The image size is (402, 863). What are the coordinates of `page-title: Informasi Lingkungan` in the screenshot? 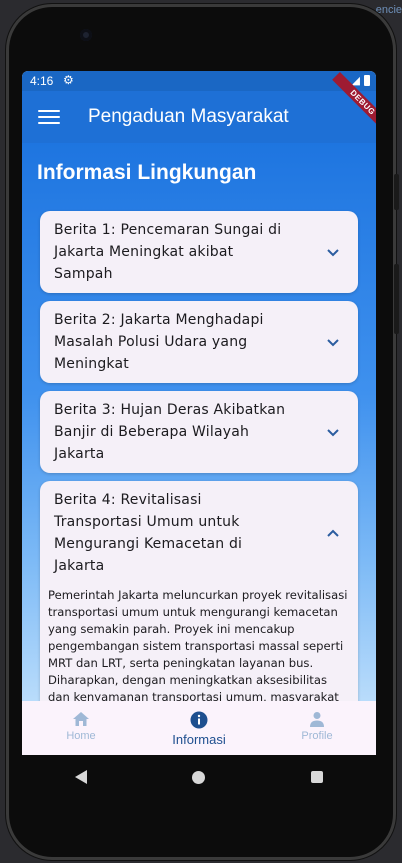 It's located at (147, 172).